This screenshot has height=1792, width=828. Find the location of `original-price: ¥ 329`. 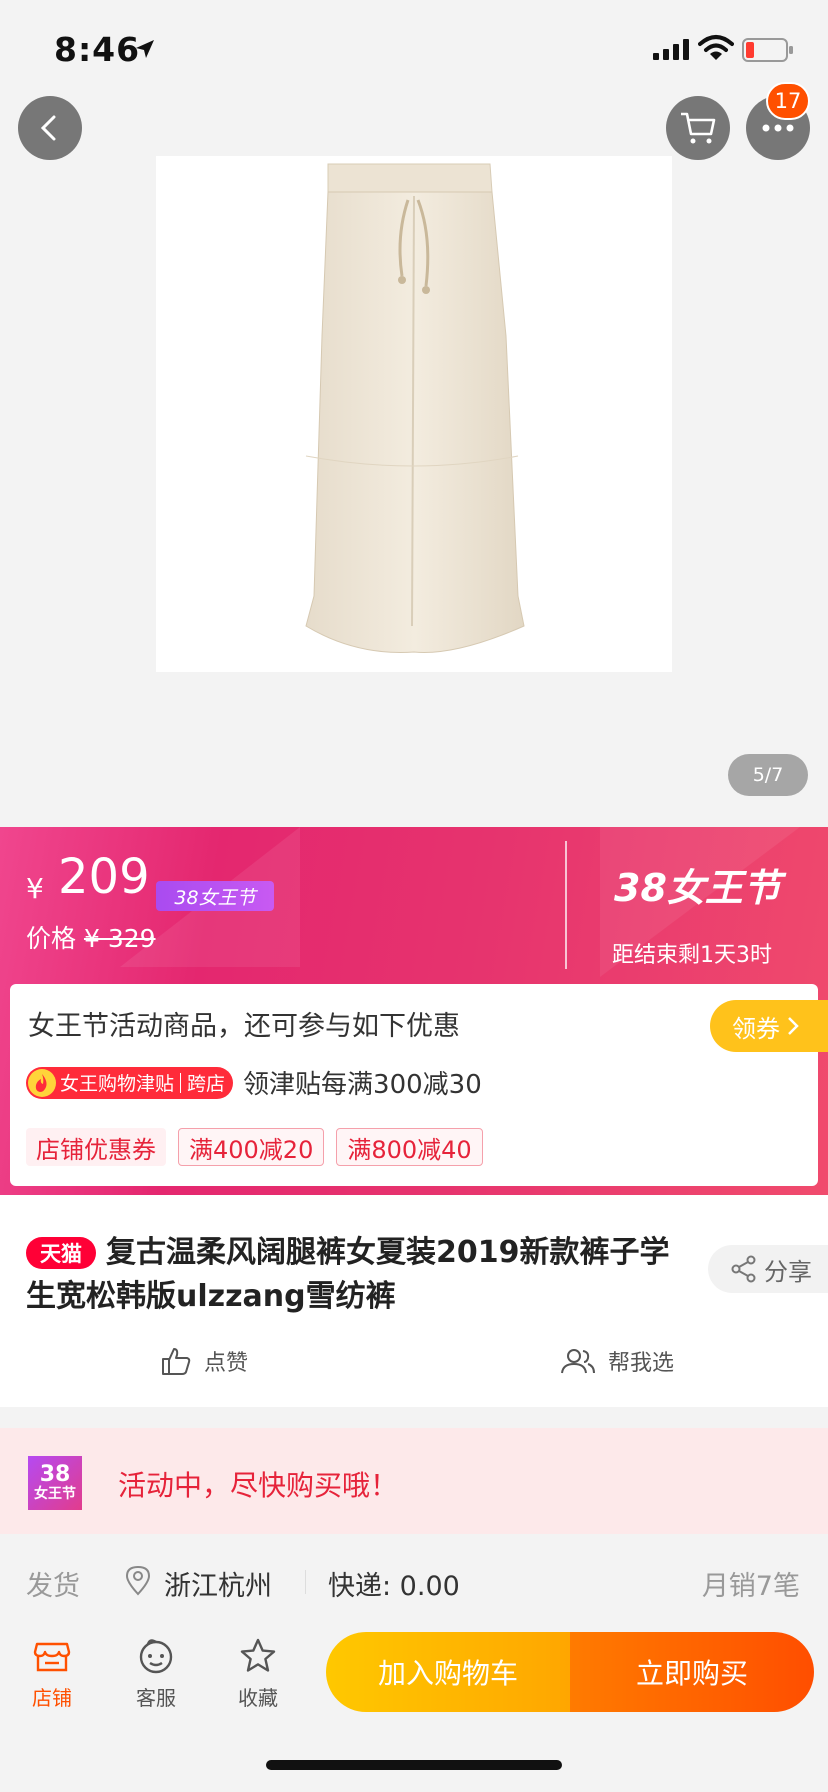

original-price: ¥ 329 is located at coordinates (119, 938).